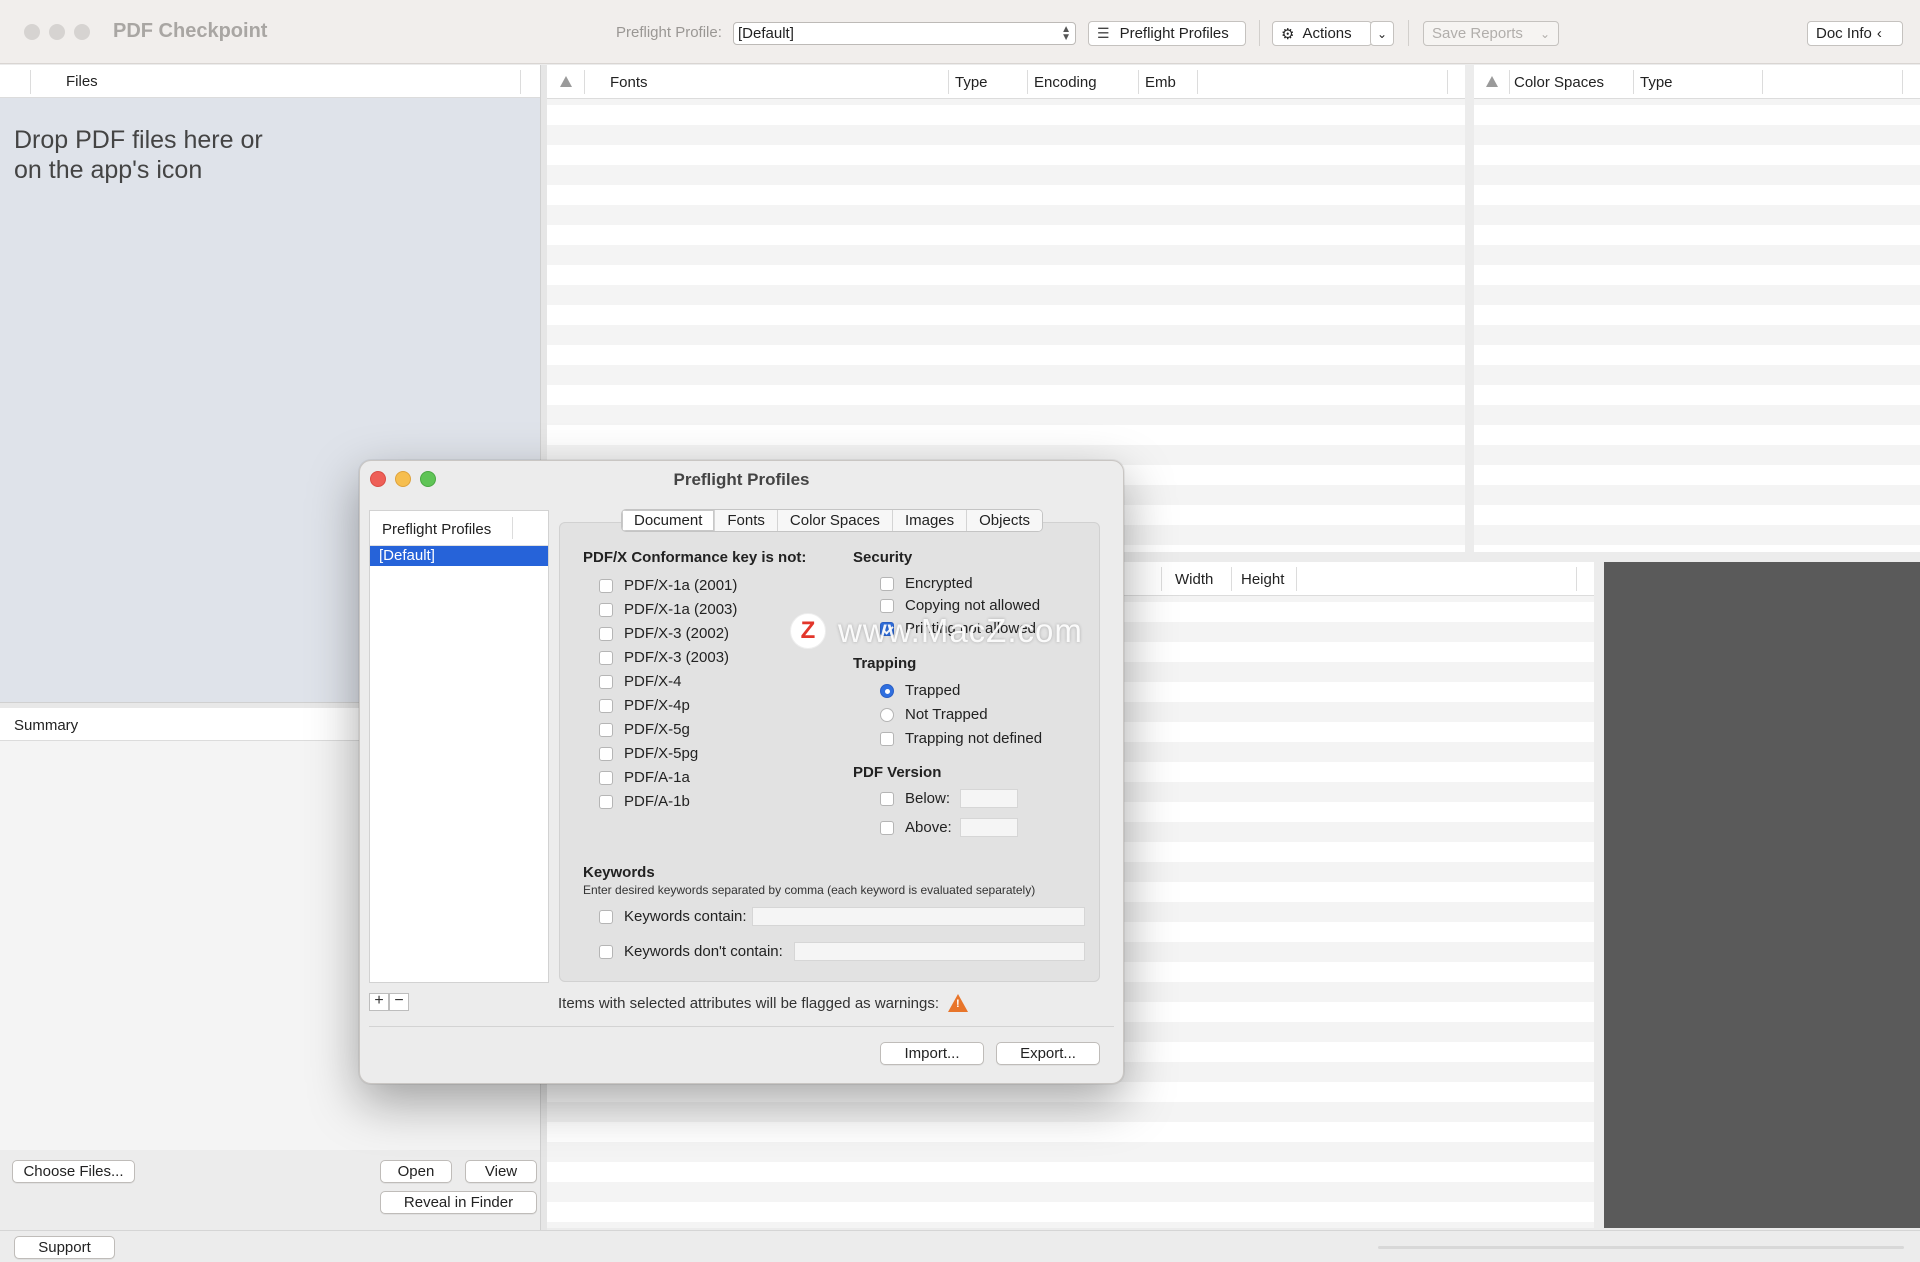 The image size is (1920, 1262). What do you see at coordinates (1491, 33) in the screenshot?
I see `save-reports-button: Save Reports ⌄` at bounding box center [1491, 33].